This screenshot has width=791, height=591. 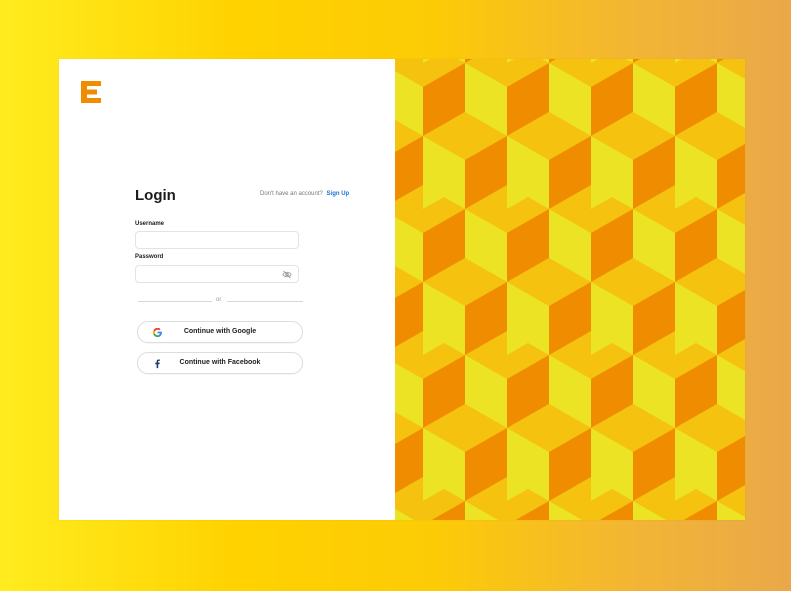 I want to click on username-field-wrapper, so click(x=217, y=241).